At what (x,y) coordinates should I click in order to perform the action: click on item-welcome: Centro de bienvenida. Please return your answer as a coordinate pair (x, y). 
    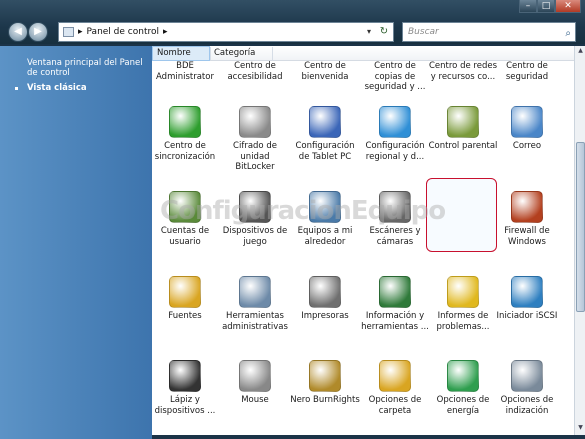
    Looking at the image, I should click on (325, 75).